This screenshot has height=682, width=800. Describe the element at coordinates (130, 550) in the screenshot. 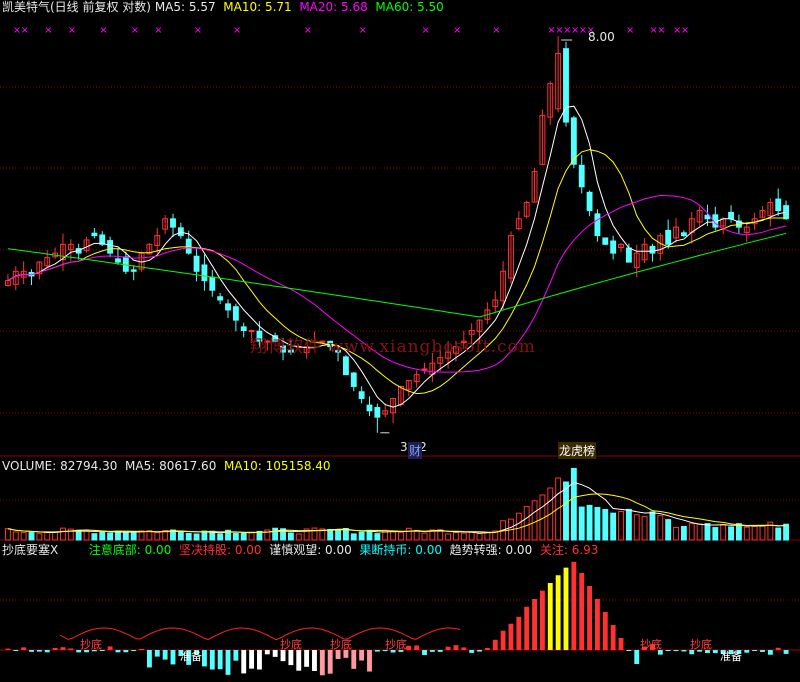

I see `indicator-item-bottom-watch: 注意底部: 0.00` at that location.